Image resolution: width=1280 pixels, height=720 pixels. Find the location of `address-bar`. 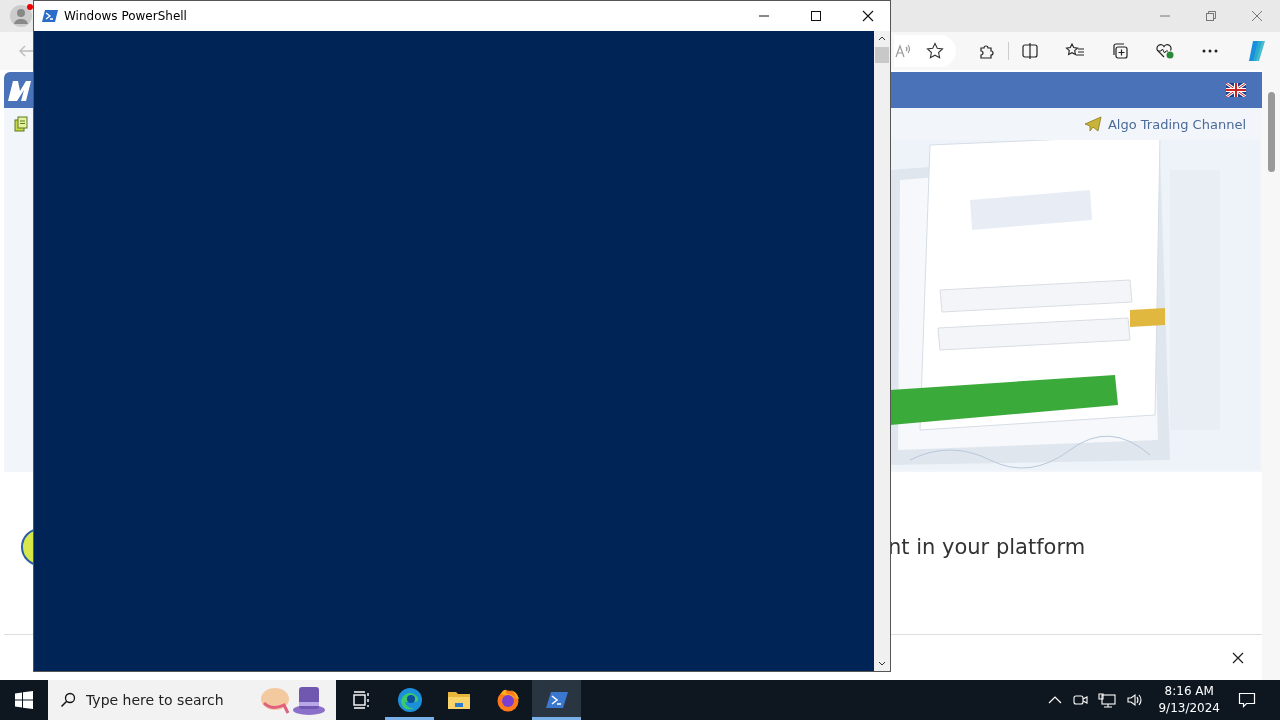

address-bar is located at coordinates (925, 51).